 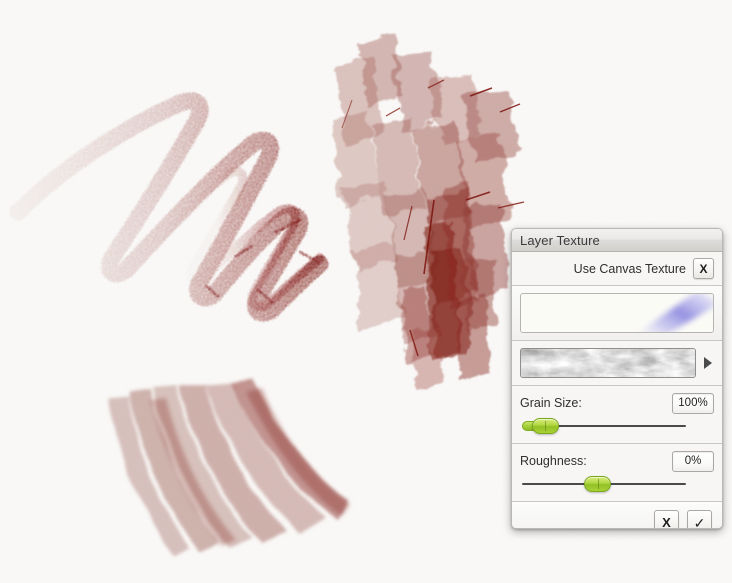 I want to click on roughness-slider, so click(x=617, y=484).